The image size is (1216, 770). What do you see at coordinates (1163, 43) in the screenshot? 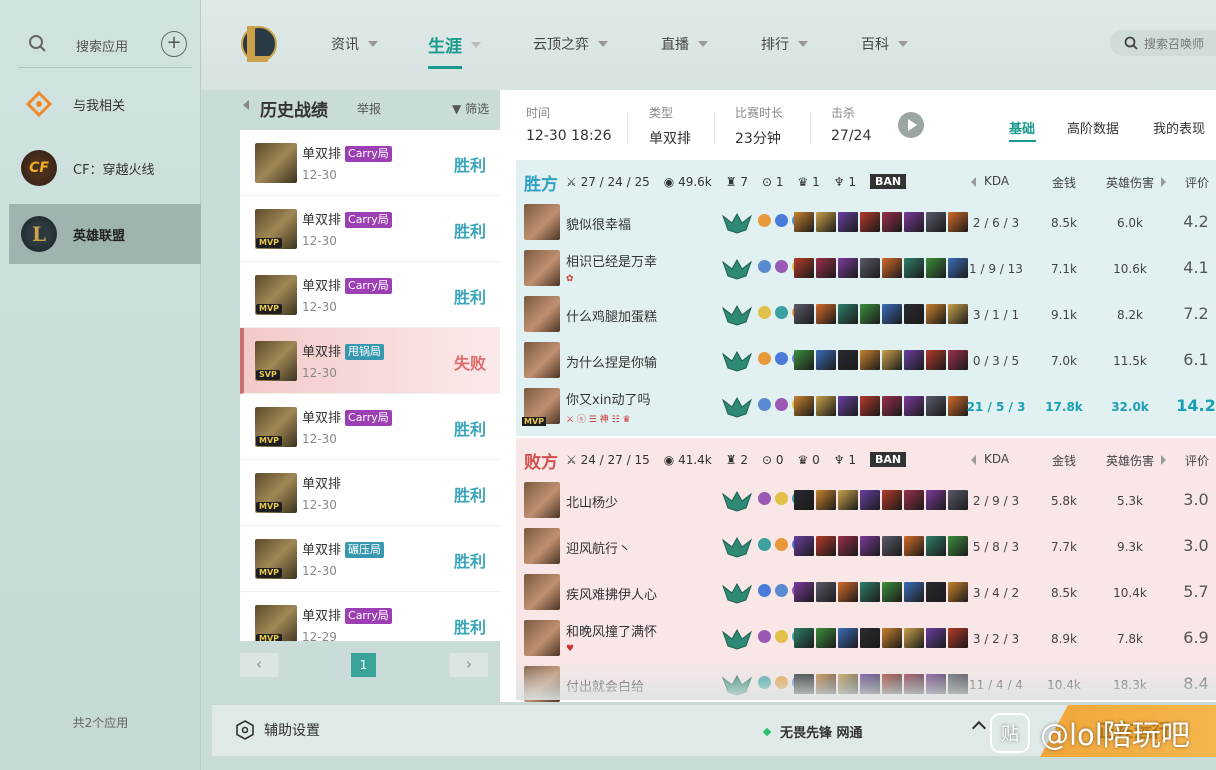
I see `summoner-search-input: 搜索召唤师` at bounding box center [1163, 43].